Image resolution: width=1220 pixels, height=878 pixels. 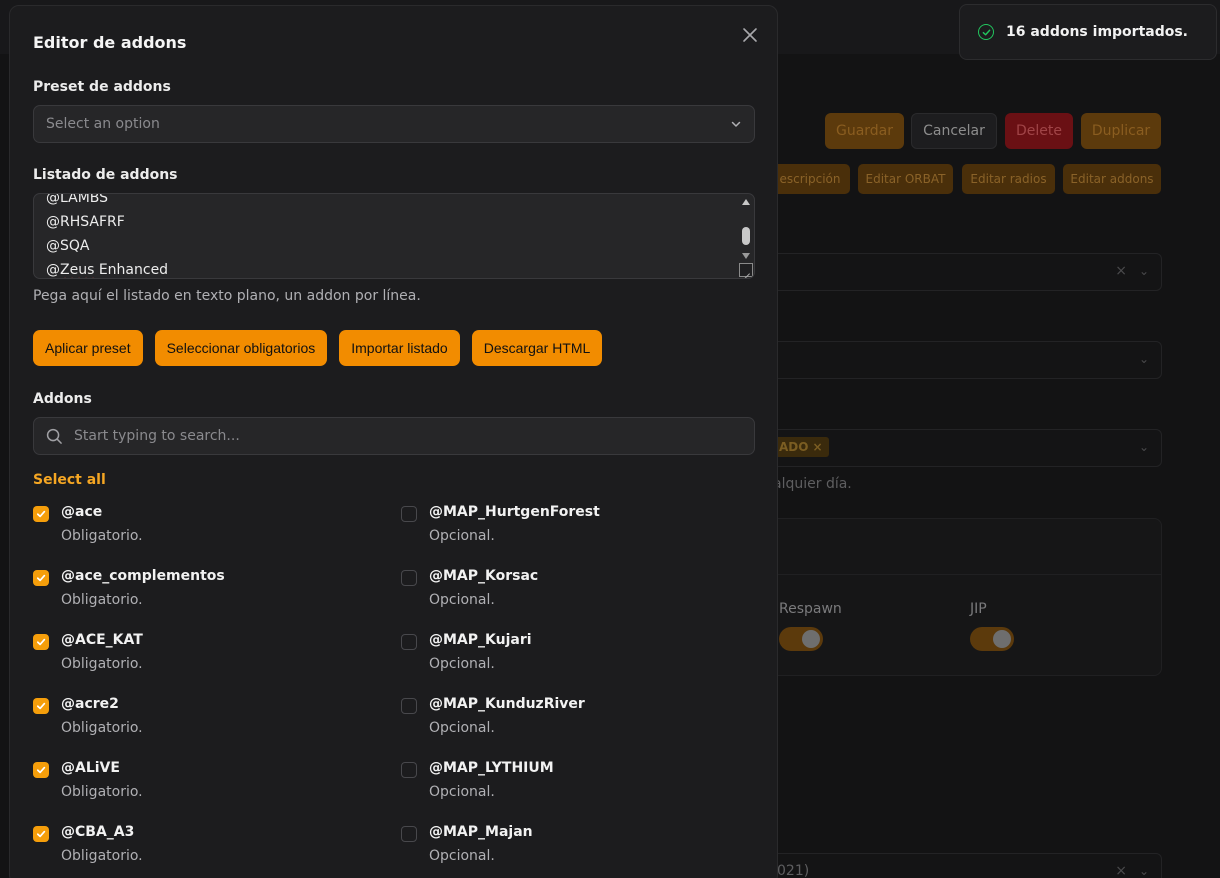 What do you see at coordinates (736, 124) in the screenshot?
I see `chevron-down-icon` at bounding box center [736, 124].